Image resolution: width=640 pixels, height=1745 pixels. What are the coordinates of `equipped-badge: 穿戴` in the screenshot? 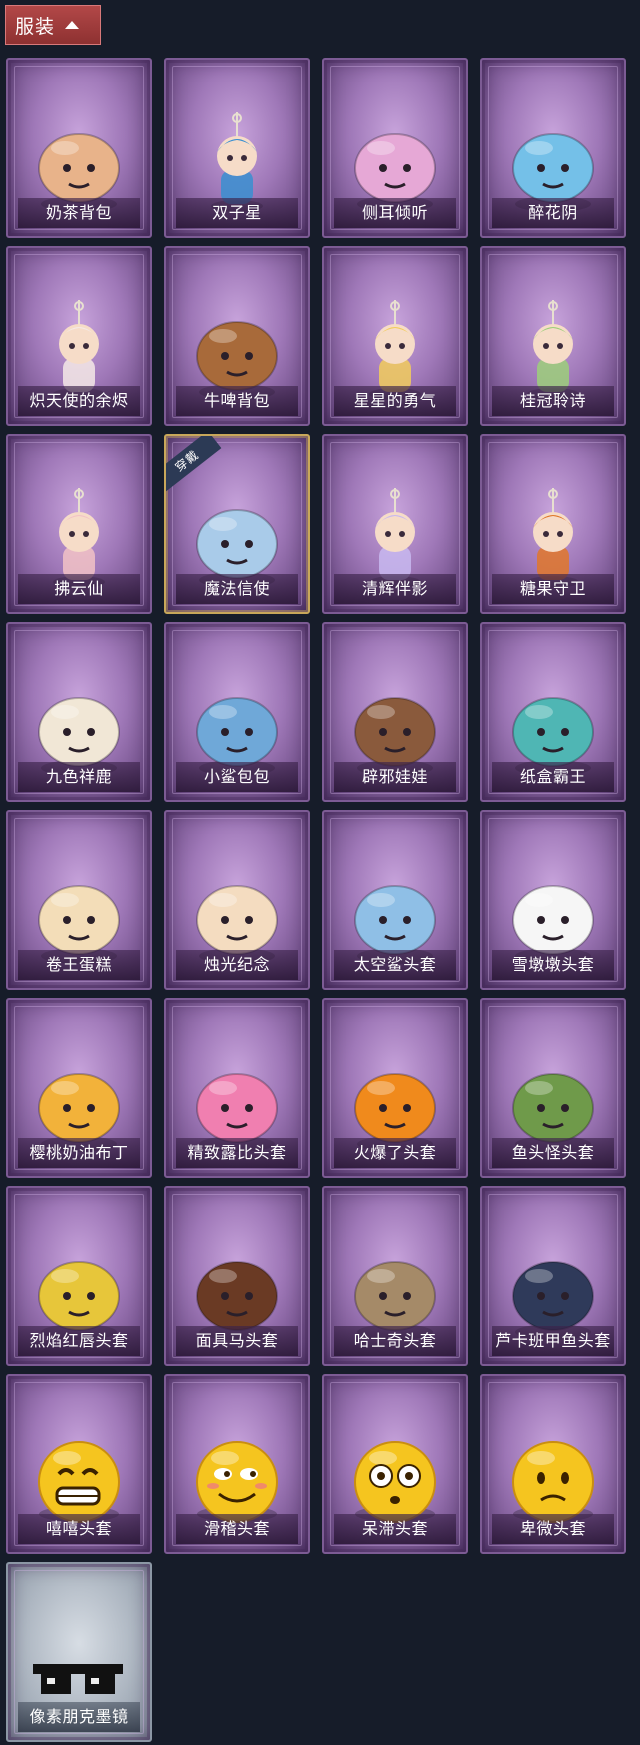 It's located at (194, 464).